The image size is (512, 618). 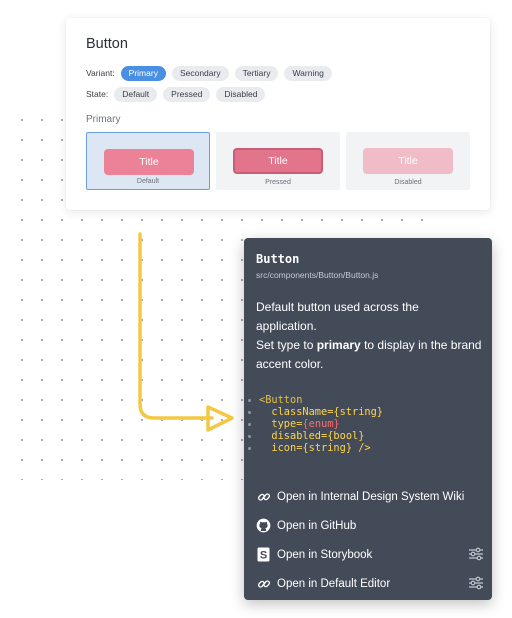 I want to click on storybook-icon: S, so click(x=263, y=554).